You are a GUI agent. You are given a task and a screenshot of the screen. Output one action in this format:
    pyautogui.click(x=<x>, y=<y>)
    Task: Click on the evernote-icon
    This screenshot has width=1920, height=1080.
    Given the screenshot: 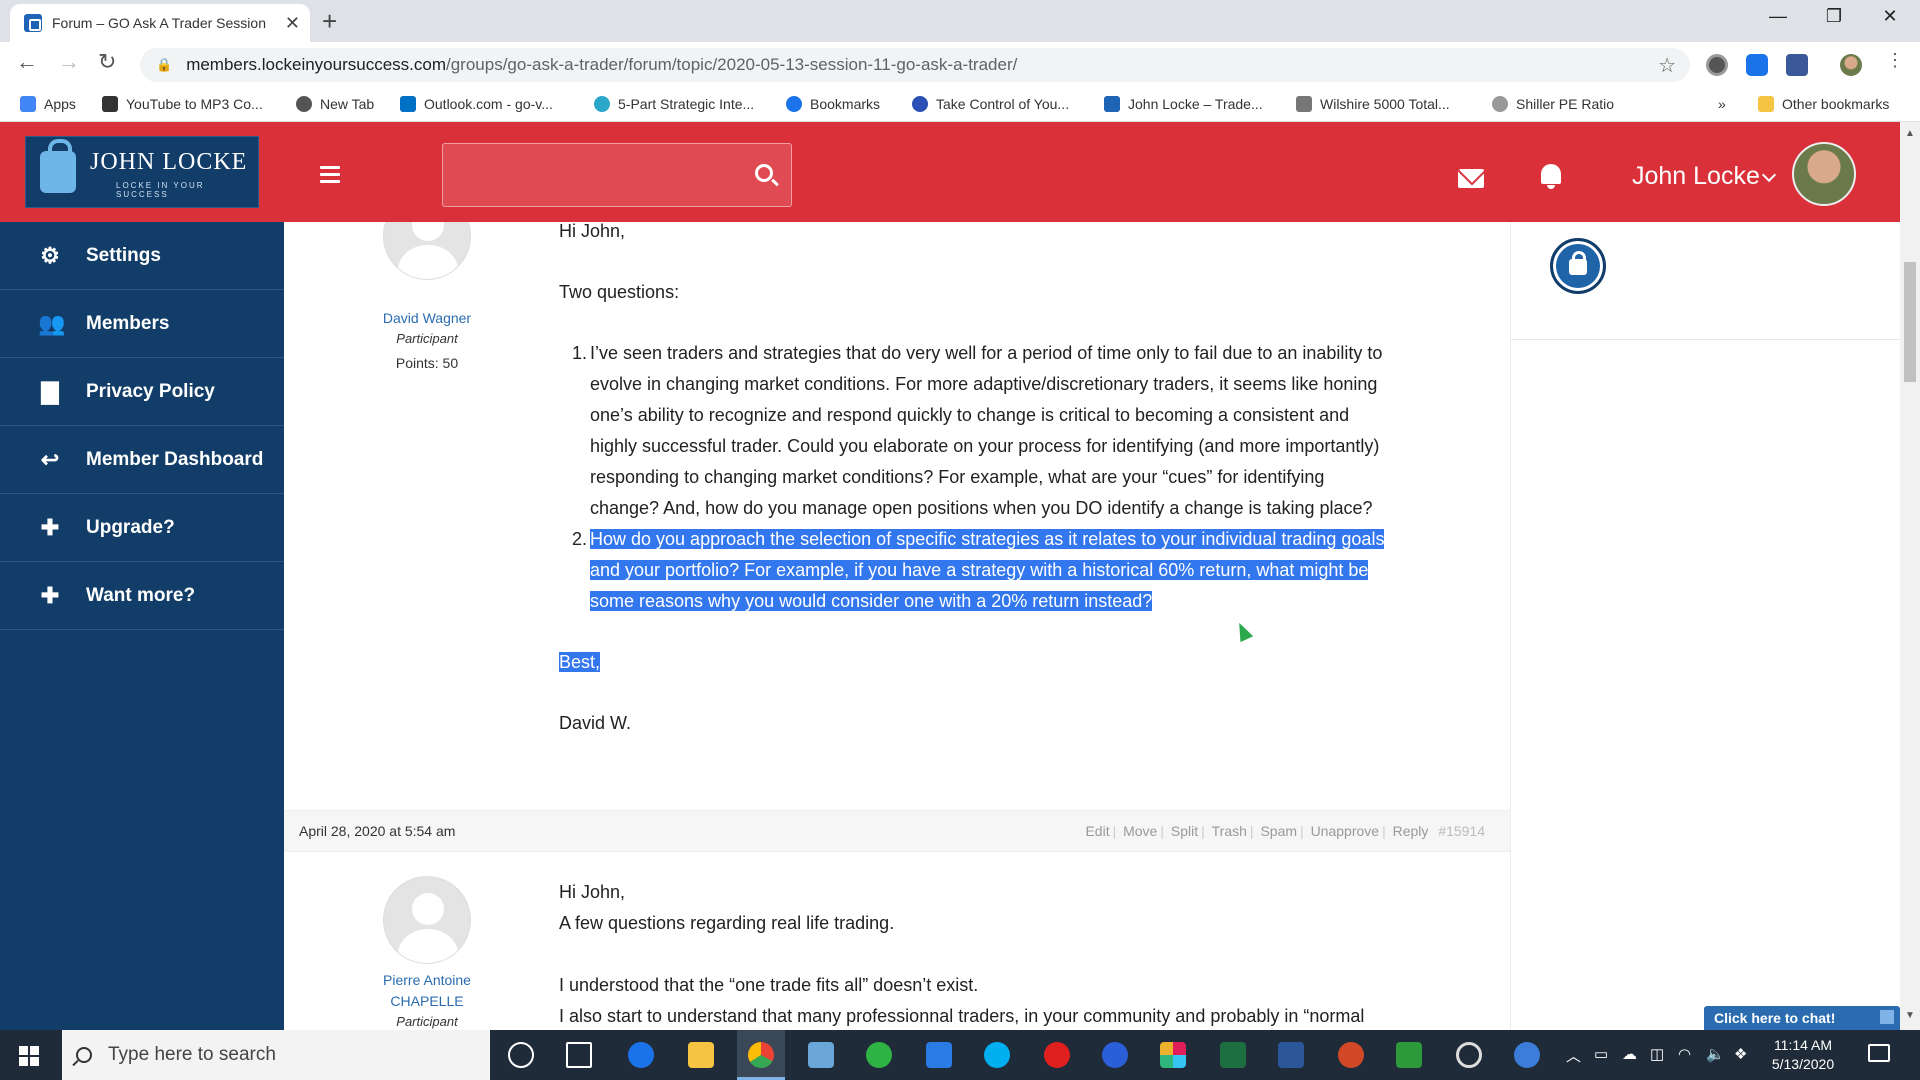 What is the action you would take?
    pyautogui.click(x=879, y=1055)
    